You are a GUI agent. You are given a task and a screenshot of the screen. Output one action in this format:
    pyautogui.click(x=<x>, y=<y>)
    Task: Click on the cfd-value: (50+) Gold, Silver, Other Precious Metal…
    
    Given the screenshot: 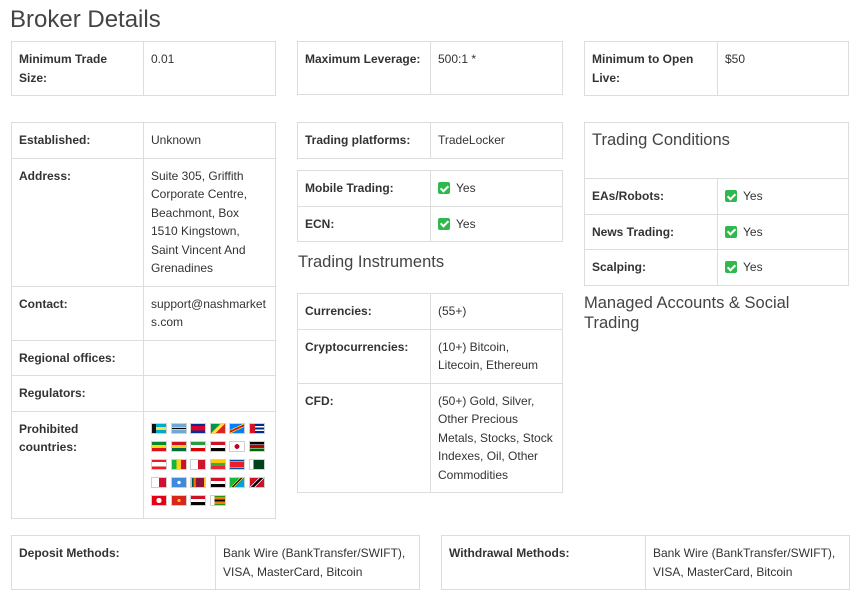 What is the action you would take?
    pyautogui.click(x=496, y=437)
    